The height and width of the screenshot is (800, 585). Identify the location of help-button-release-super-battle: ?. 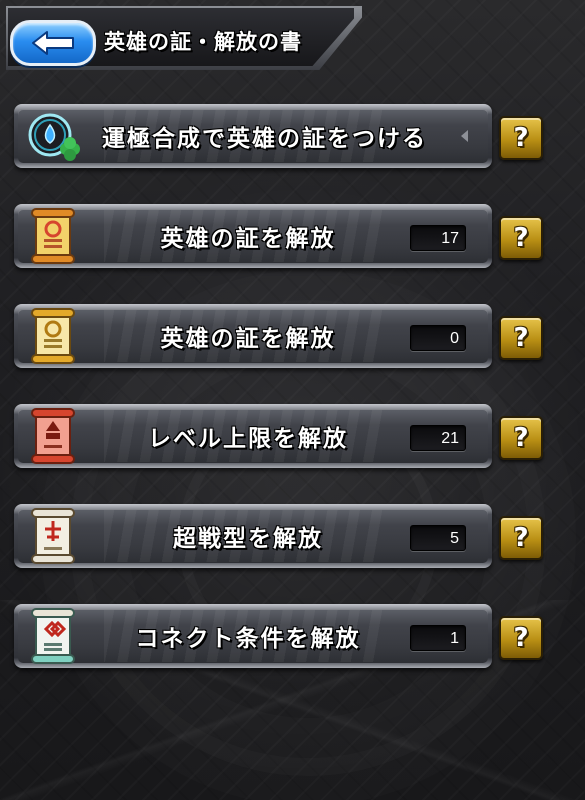
(521, 538).